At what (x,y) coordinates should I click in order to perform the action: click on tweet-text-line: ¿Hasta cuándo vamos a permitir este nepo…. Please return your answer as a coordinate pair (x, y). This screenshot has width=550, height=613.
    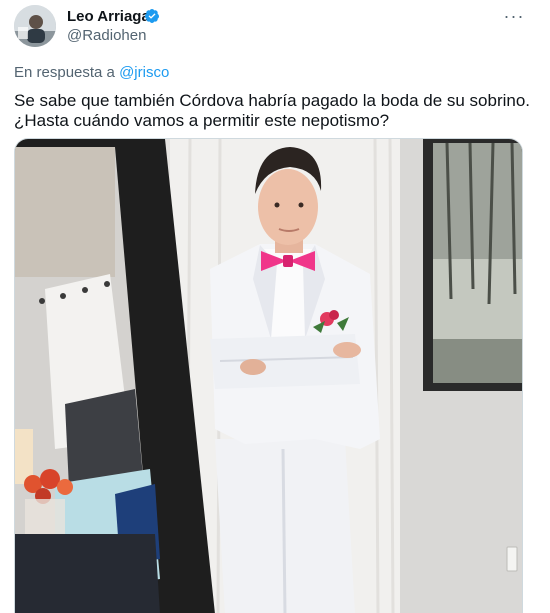
    Looking at the image, I should click on (202, 120).